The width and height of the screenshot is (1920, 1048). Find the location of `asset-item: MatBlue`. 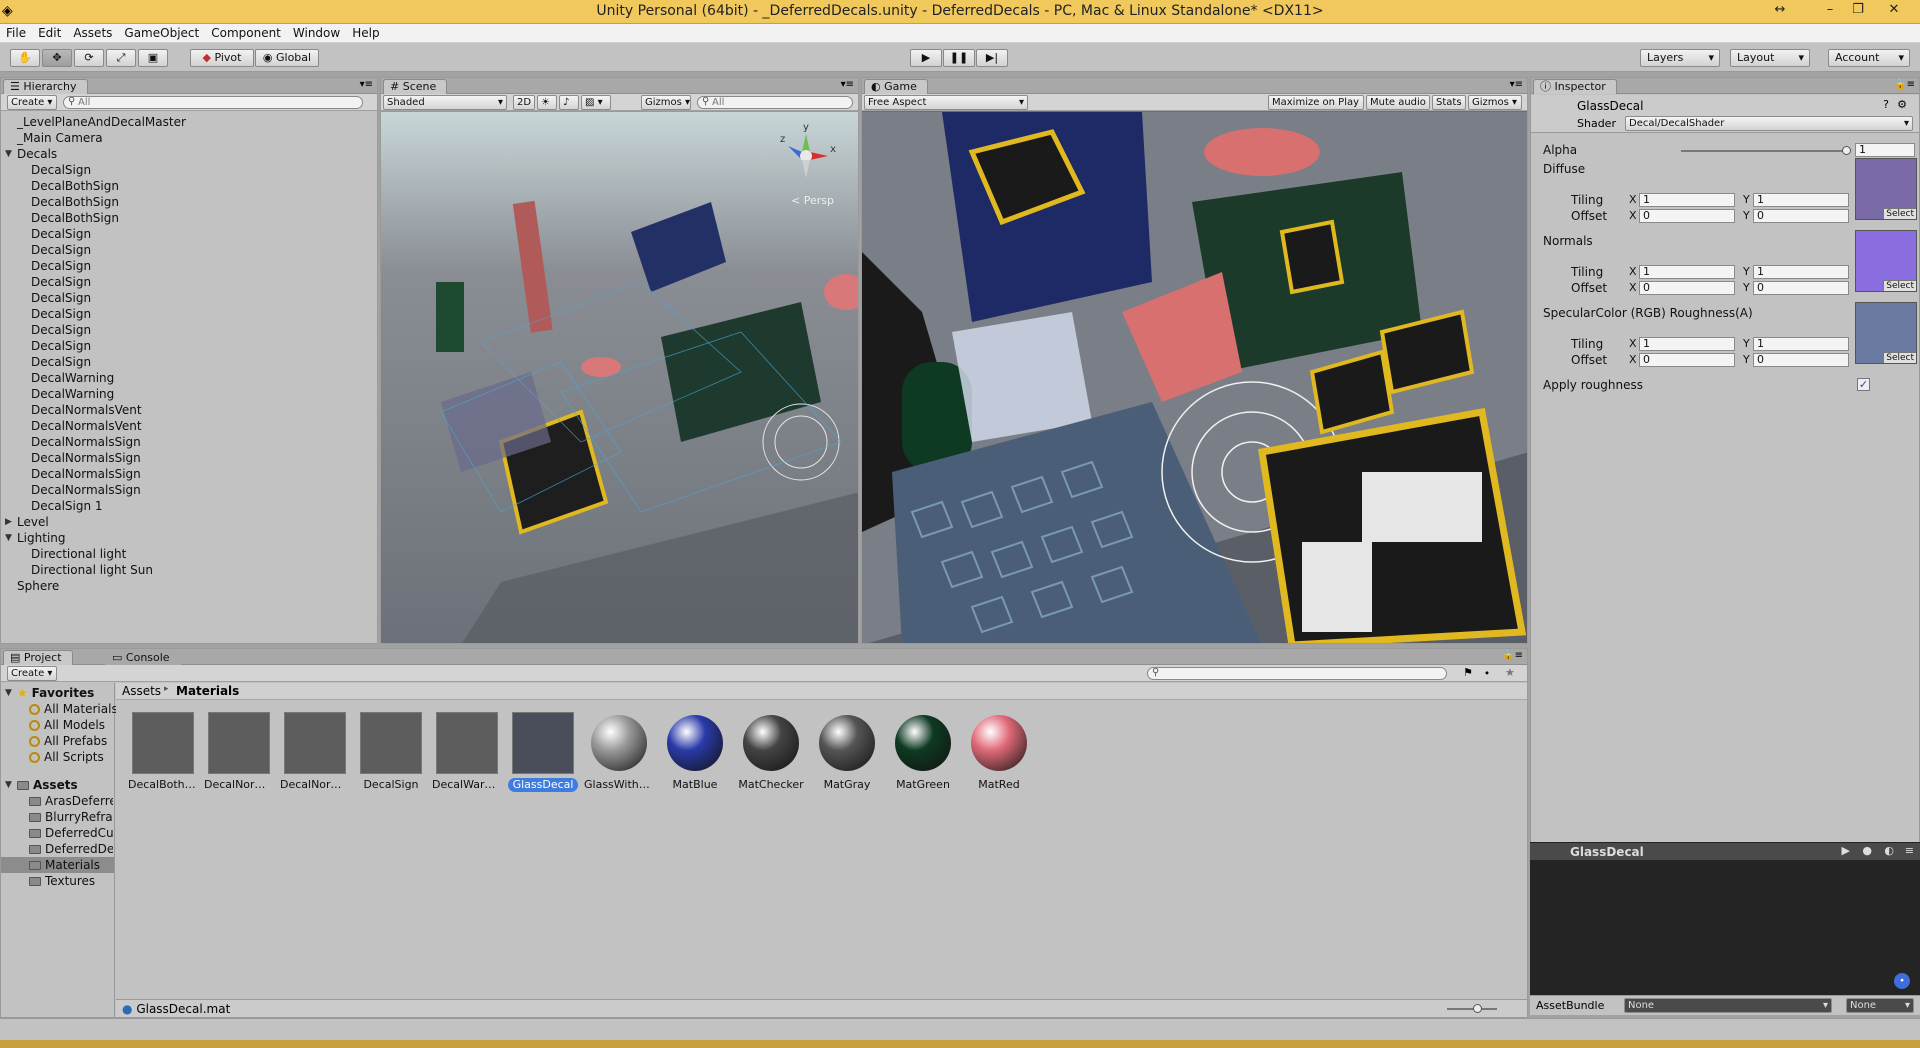

asset-item: MatBlue is located at coordinates (695, 752).